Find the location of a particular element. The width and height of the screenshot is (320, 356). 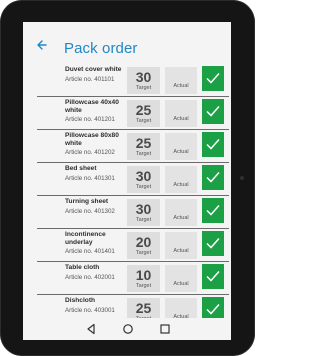

circle-home-icon is located at coordinates (128, 329).